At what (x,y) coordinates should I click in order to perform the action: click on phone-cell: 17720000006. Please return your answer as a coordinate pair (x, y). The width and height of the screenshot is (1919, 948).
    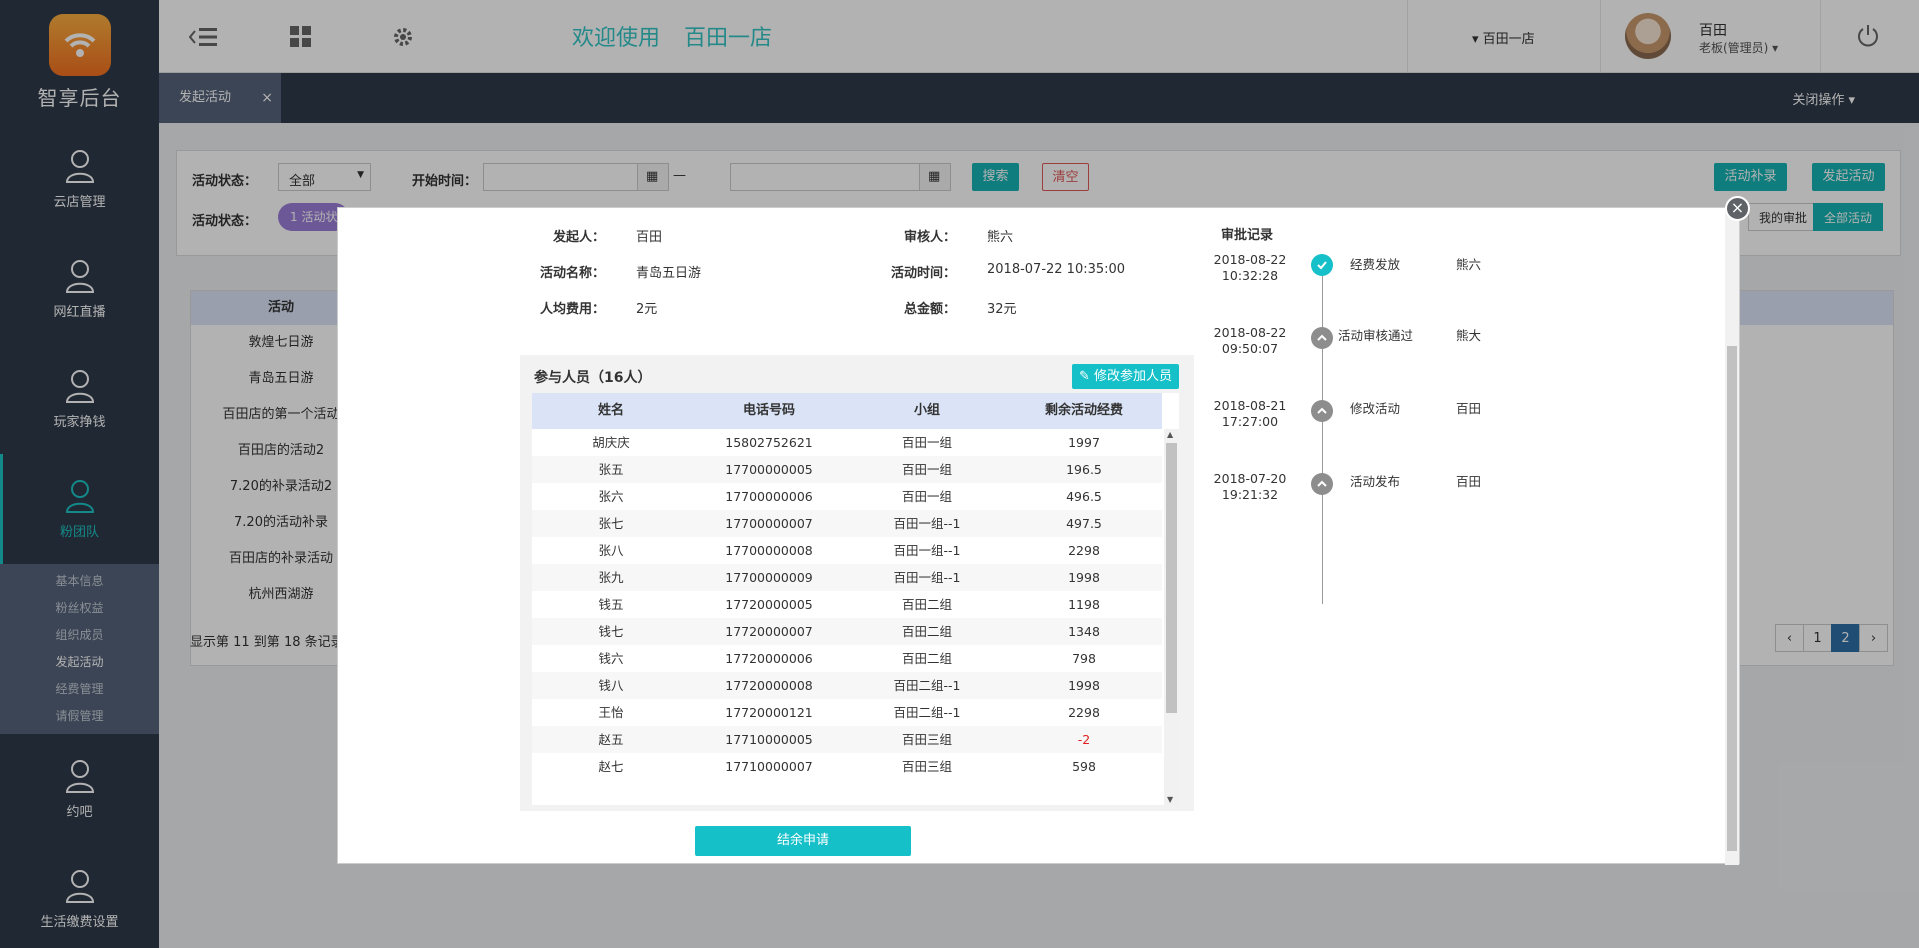
    Looking at the image, I should click on (769, 658).